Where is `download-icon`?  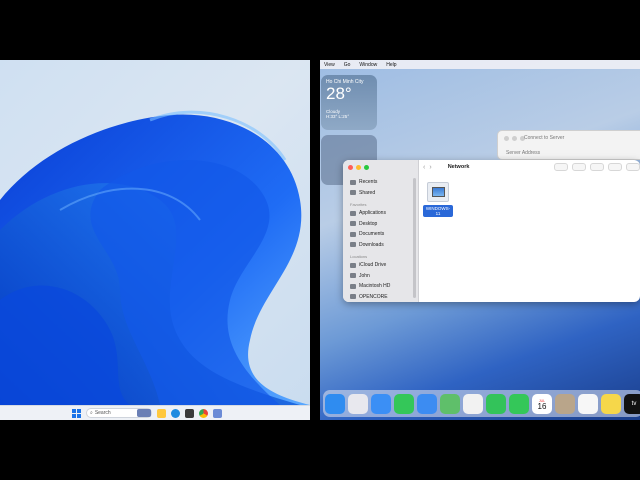
download-icon is located at coordinates (353, 245).